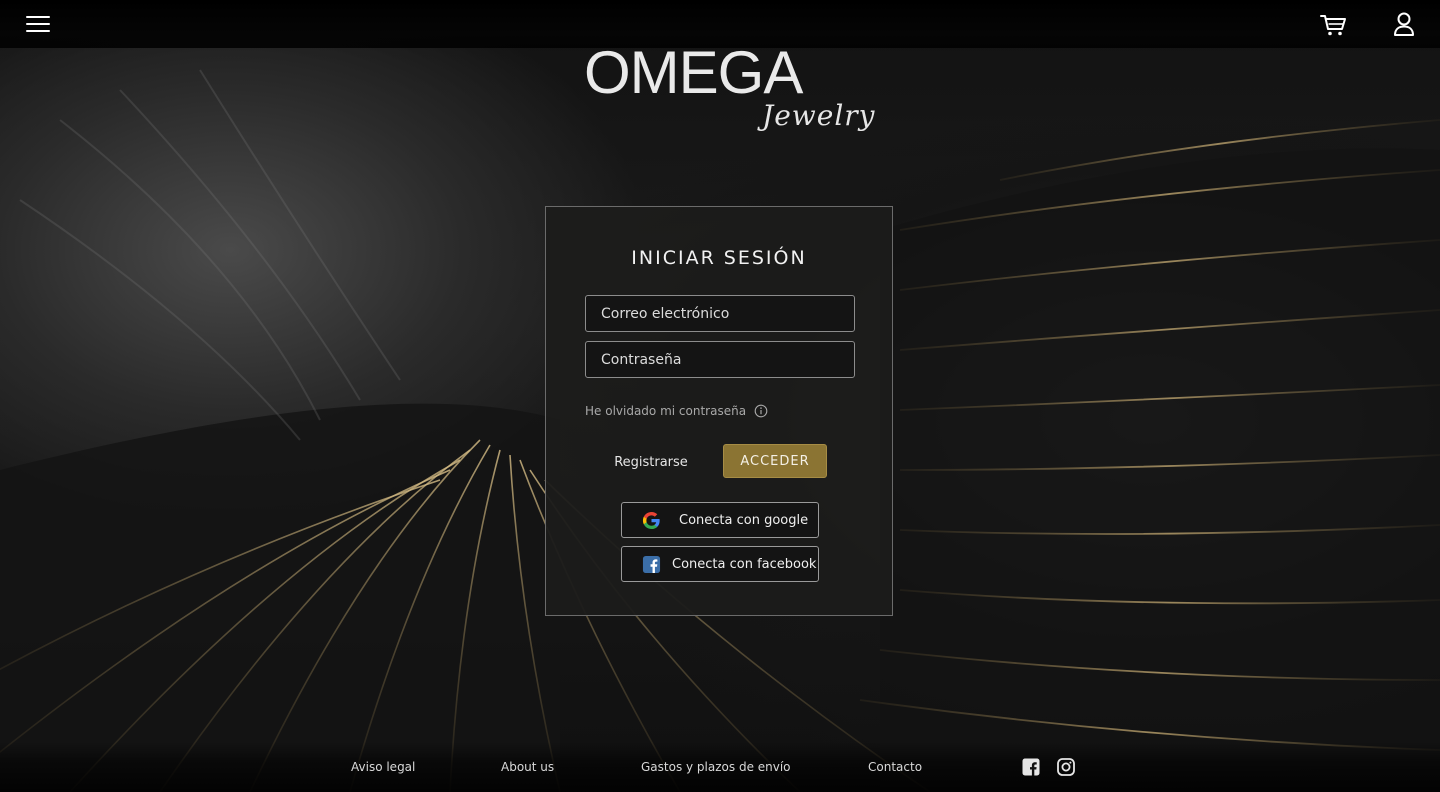  What do you see at coordinates (651, 520) in the screenshot?
I see `google-icon` at bounding box center [651, 520].